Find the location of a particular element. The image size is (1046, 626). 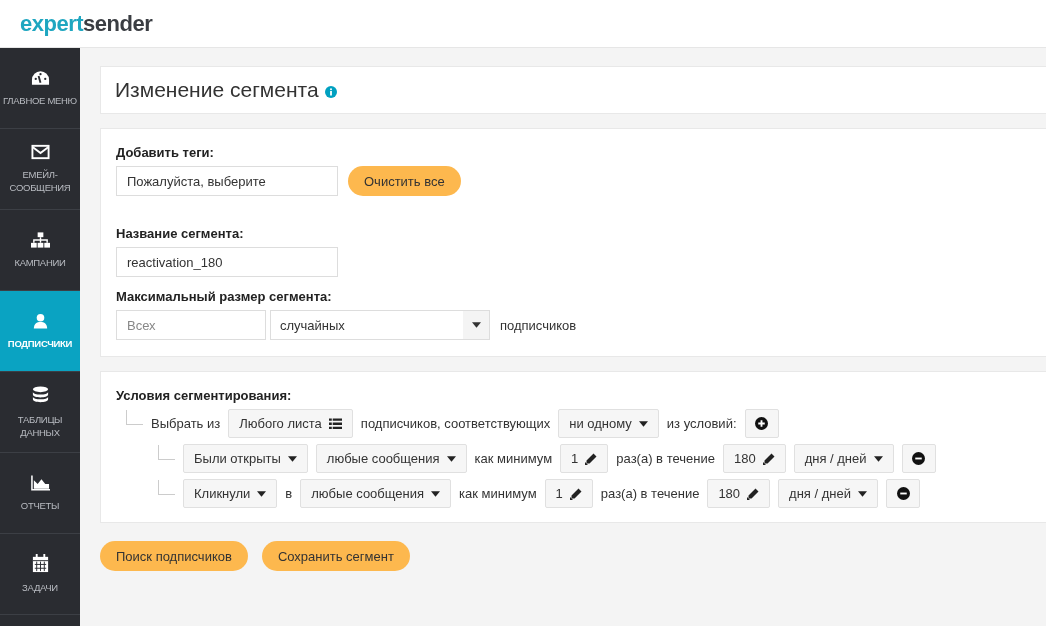

sidebar-item: ТАБЛИЦЫ ДАННЫХ is located at coordinates (40, 412).